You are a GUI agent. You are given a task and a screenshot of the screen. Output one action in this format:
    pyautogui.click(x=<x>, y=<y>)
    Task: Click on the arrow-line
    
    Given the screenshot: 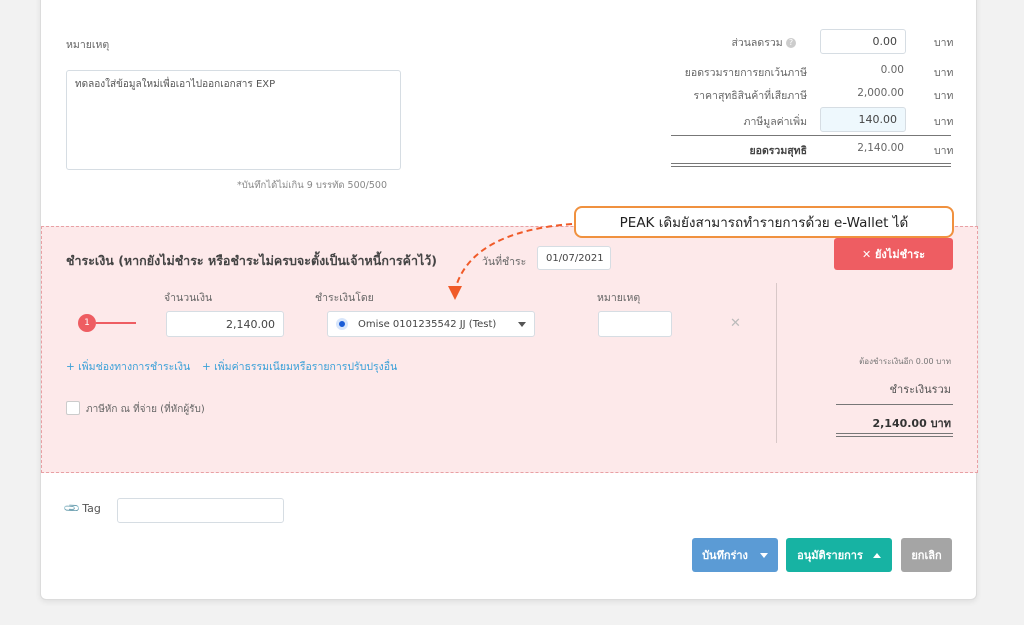 What is the action you would take?
    pyautogui.click(x=513, y=257)
    